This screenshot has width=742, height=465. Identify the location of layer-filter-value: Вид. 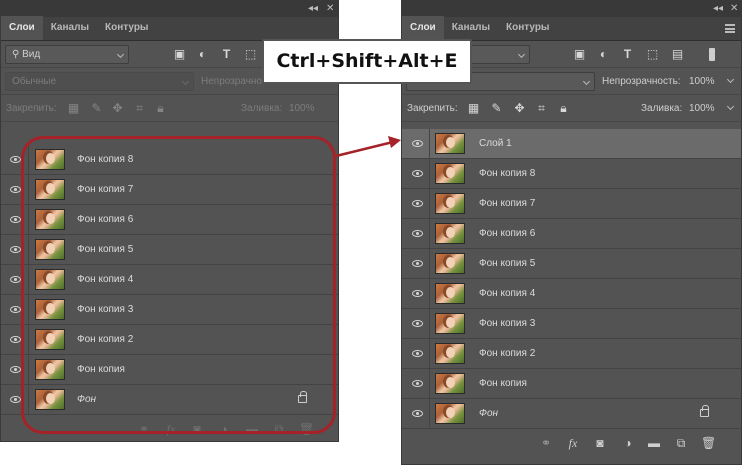
(31, 54).